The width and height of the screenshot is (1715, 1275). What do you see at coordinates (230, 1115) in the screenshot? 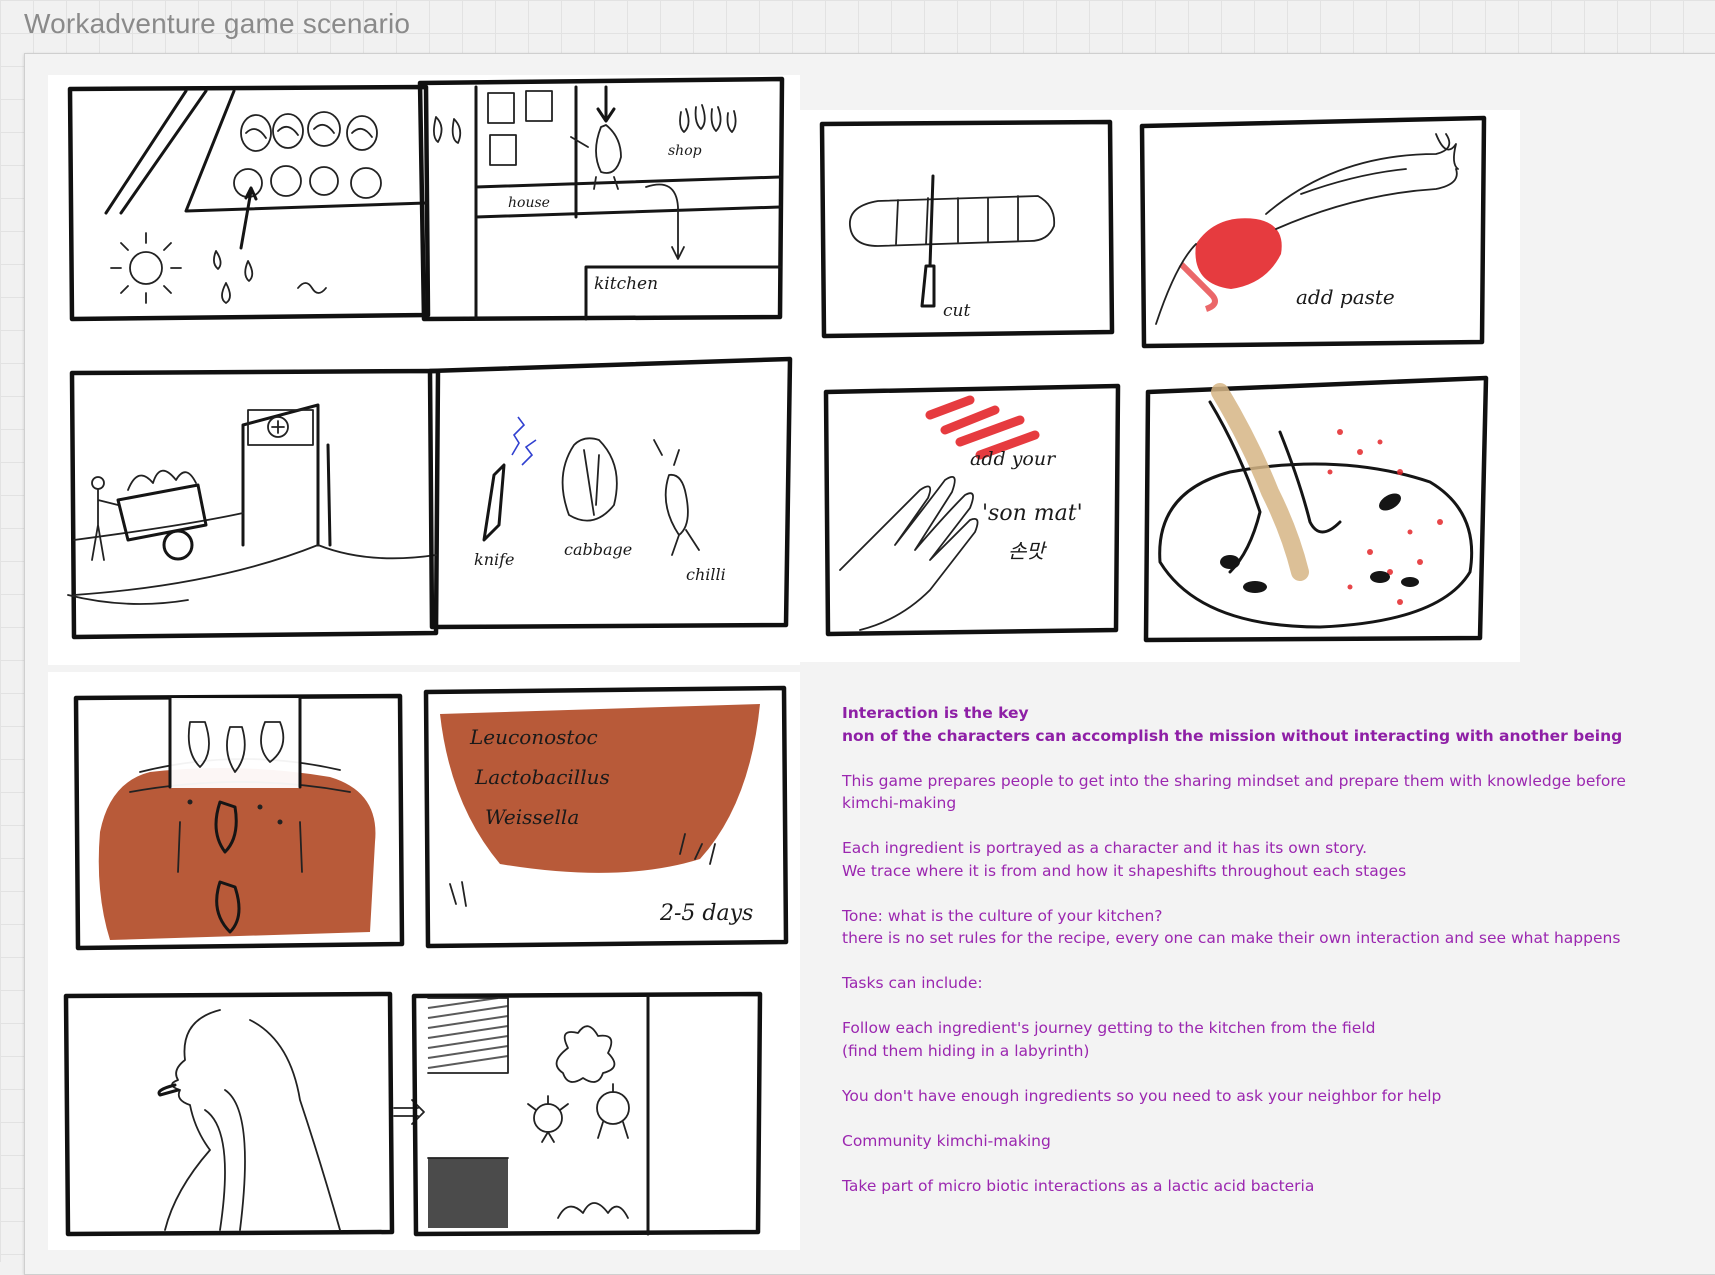
I see `panel-tasting` at bounding box center [230, 1115].